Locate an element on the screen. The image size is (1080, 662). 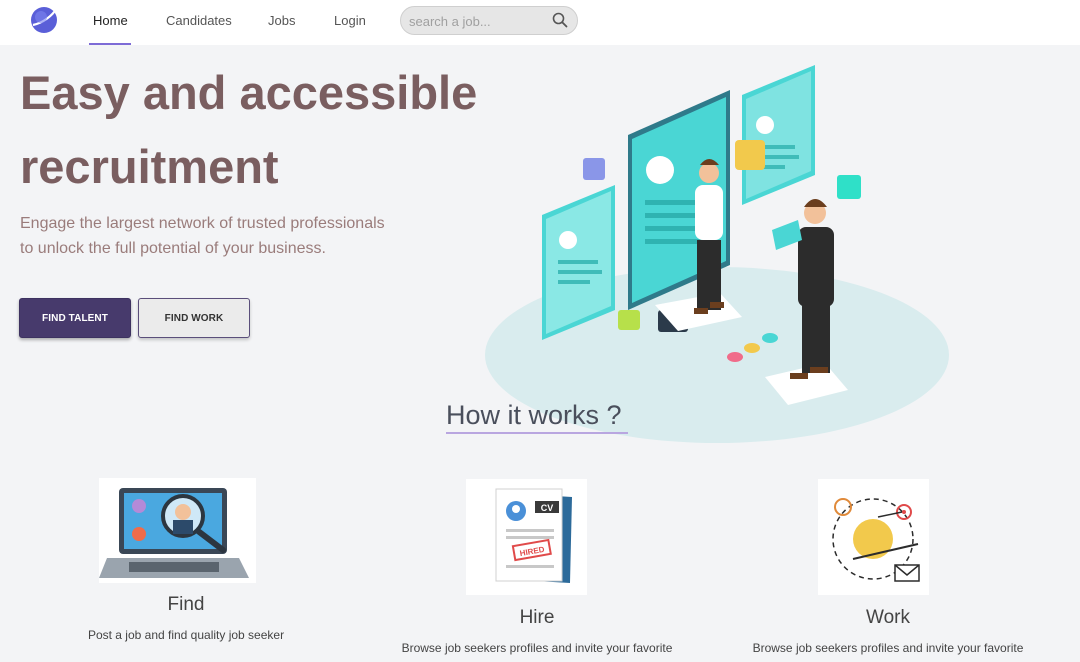
nav-candidates: Candidates is located at coordinates (199, 20).